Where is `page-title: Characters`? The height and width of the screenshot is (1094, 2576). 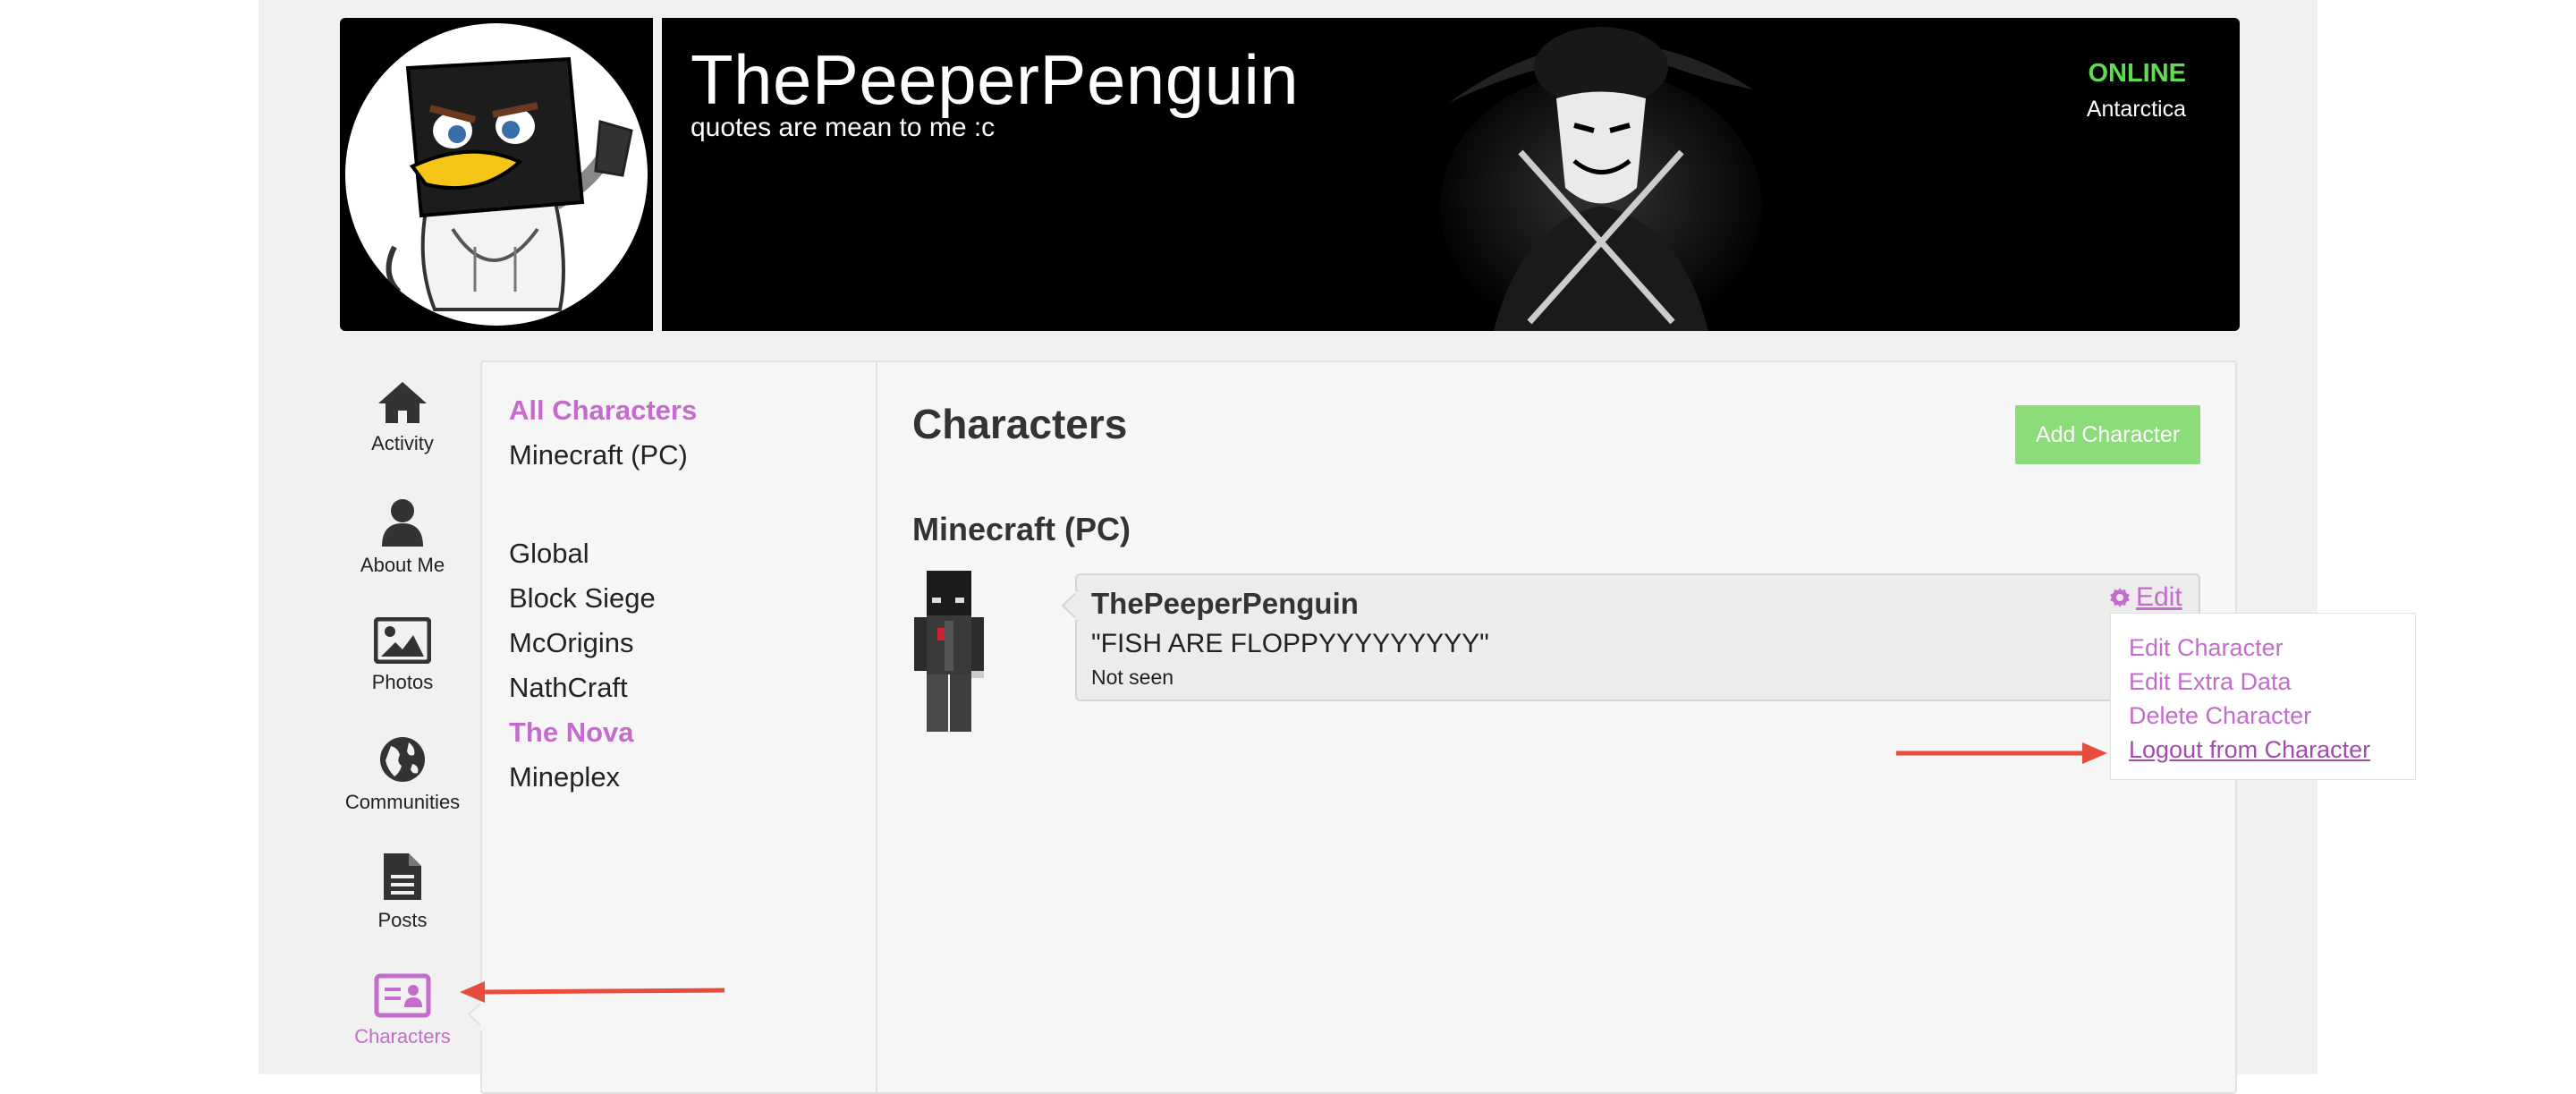 page-title: Characters is located at coordinates (1020, 424).